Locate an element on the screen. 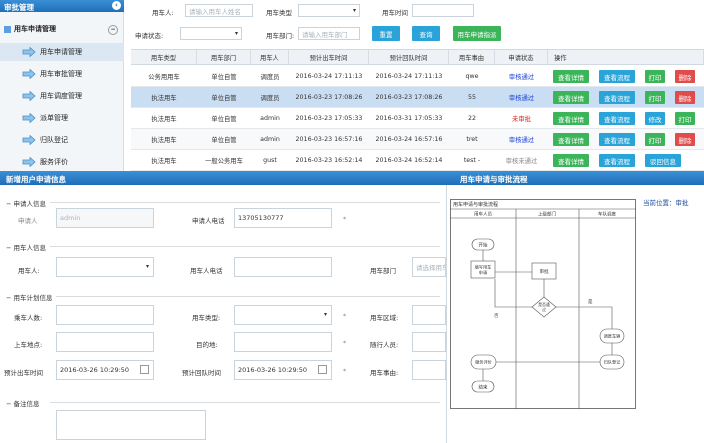 This screenshot has width=704, height=443. table-cell: 2016-03-23 16:52:14 is located at coordinates (329, 160).